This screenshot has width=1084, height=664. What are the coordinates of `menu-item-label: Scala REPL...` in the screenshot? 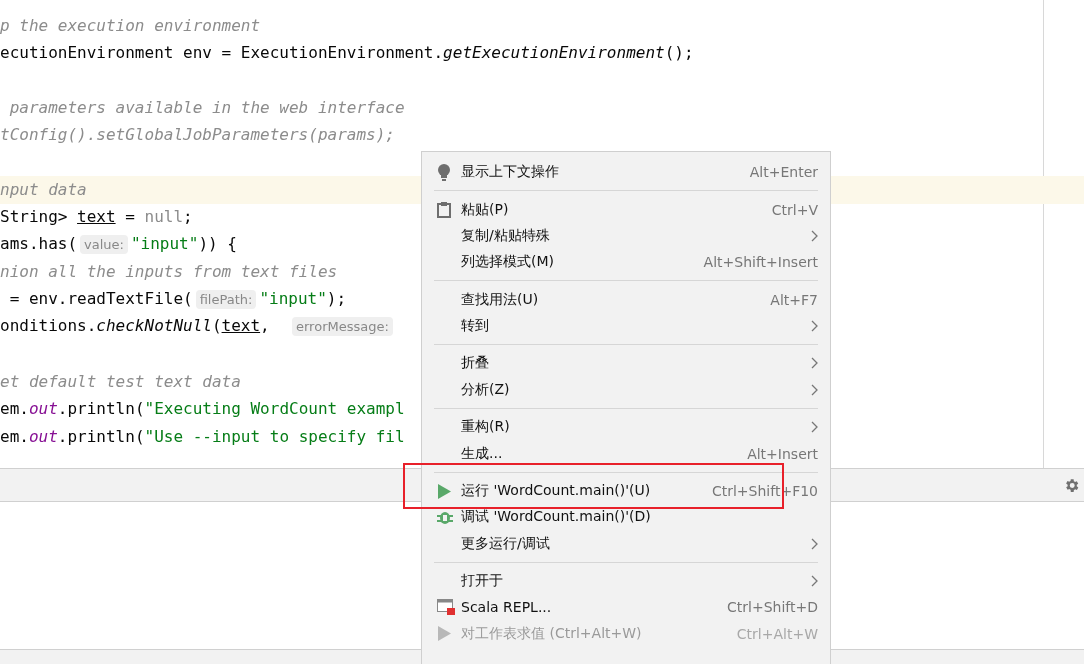 It's located at (507, 607).